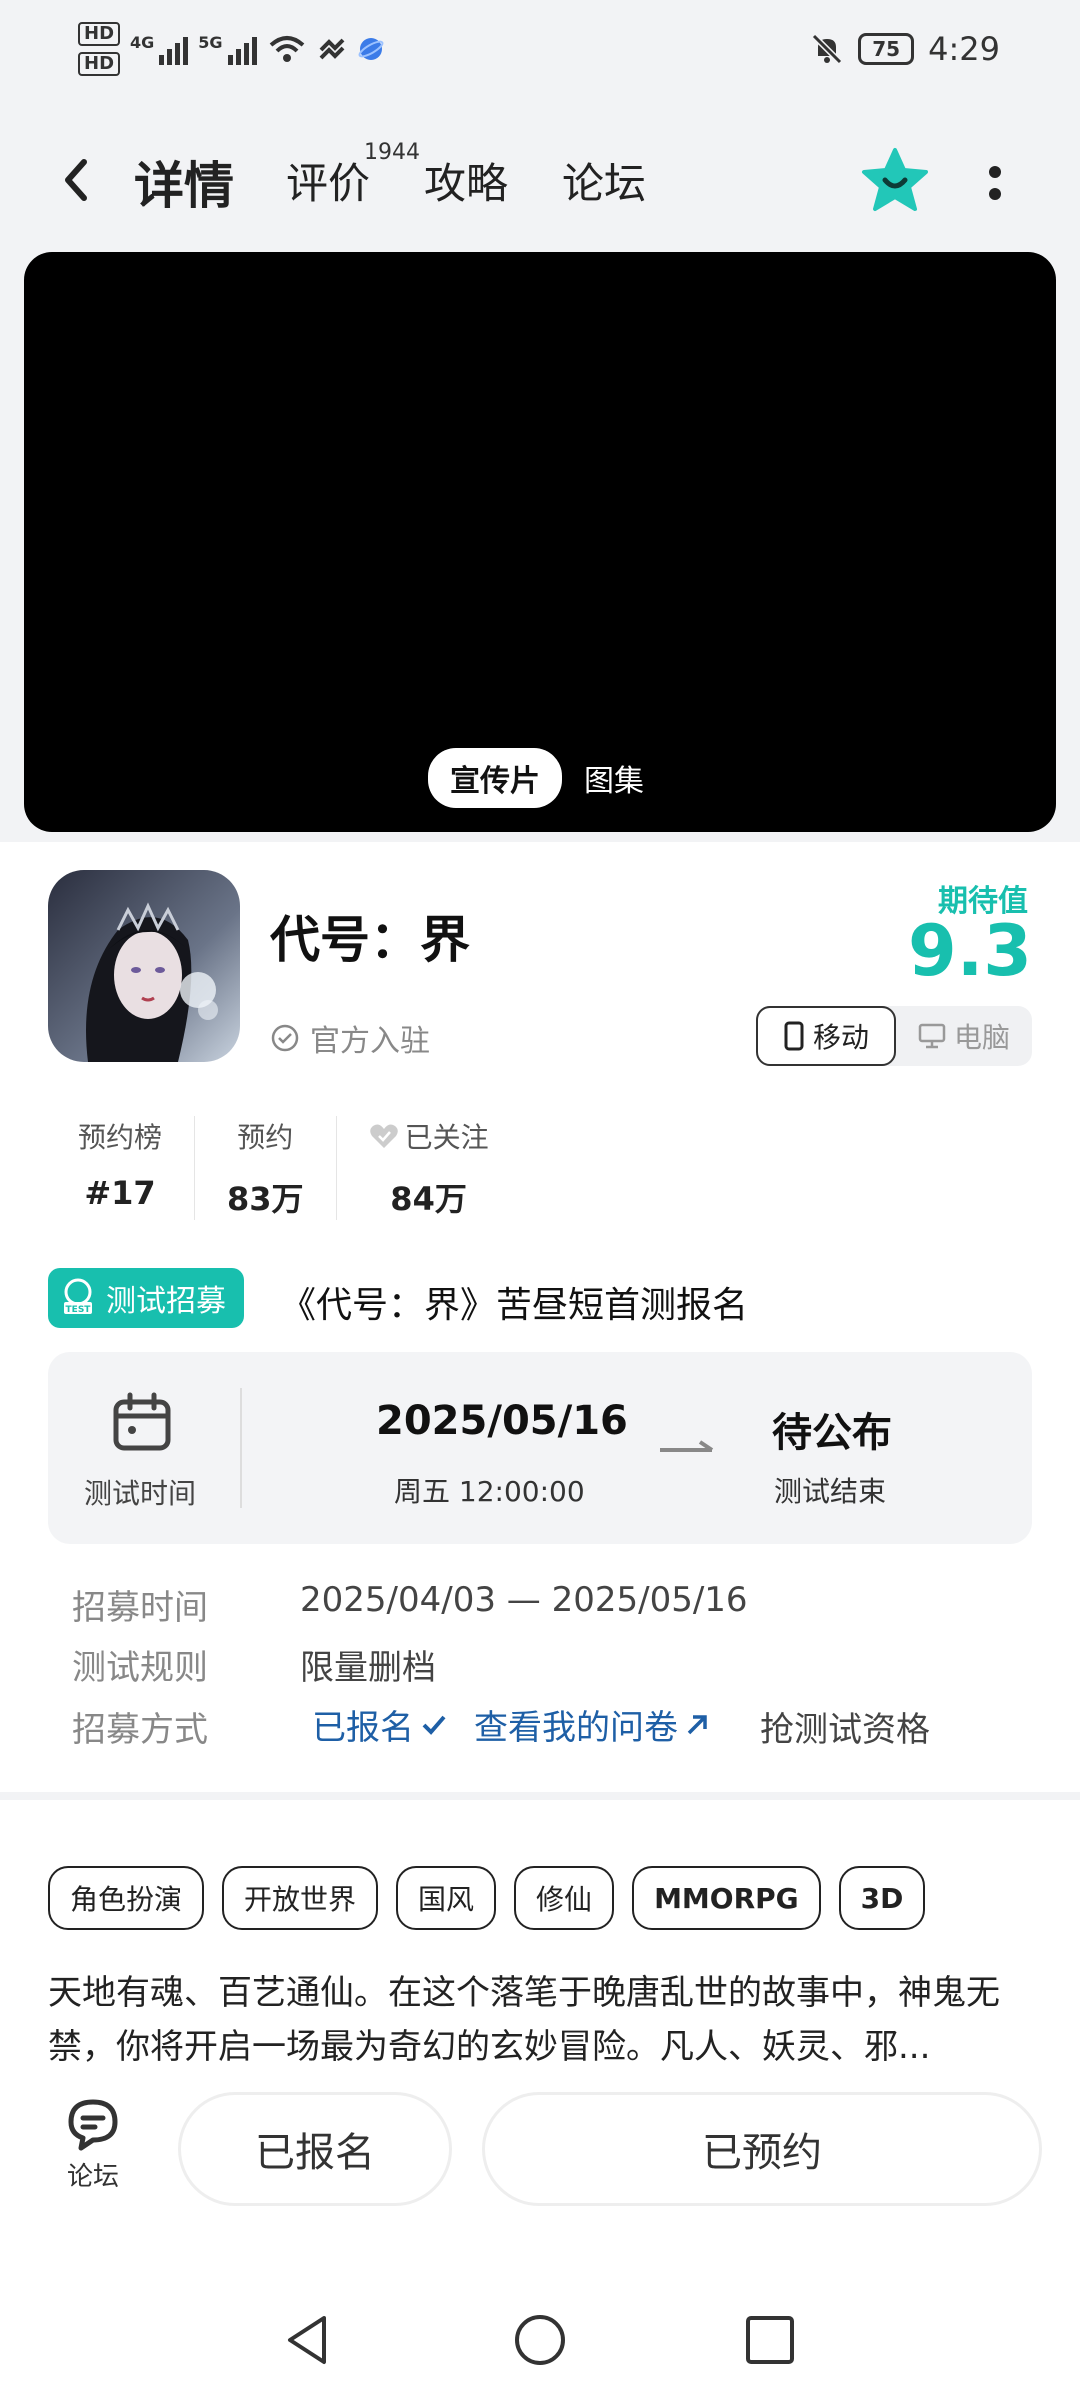  Describe the element at coordinates (92, 2177) in the screenshot. I see `forum-button-label: 论坛` at that location.